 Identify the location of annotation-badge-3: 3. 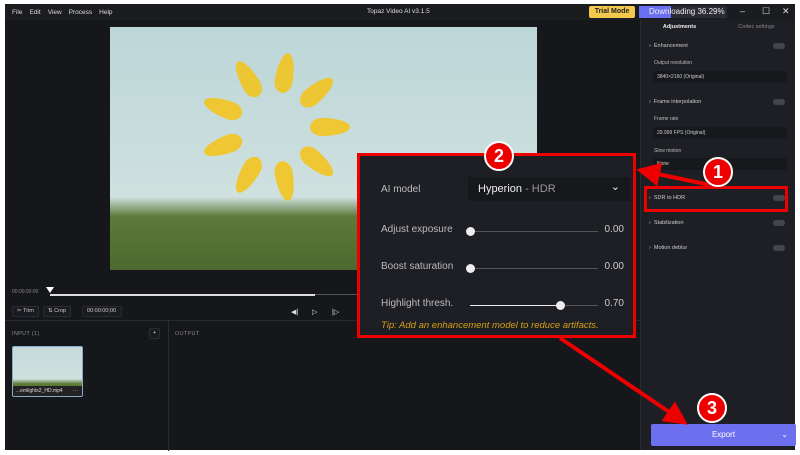
(712, 408).